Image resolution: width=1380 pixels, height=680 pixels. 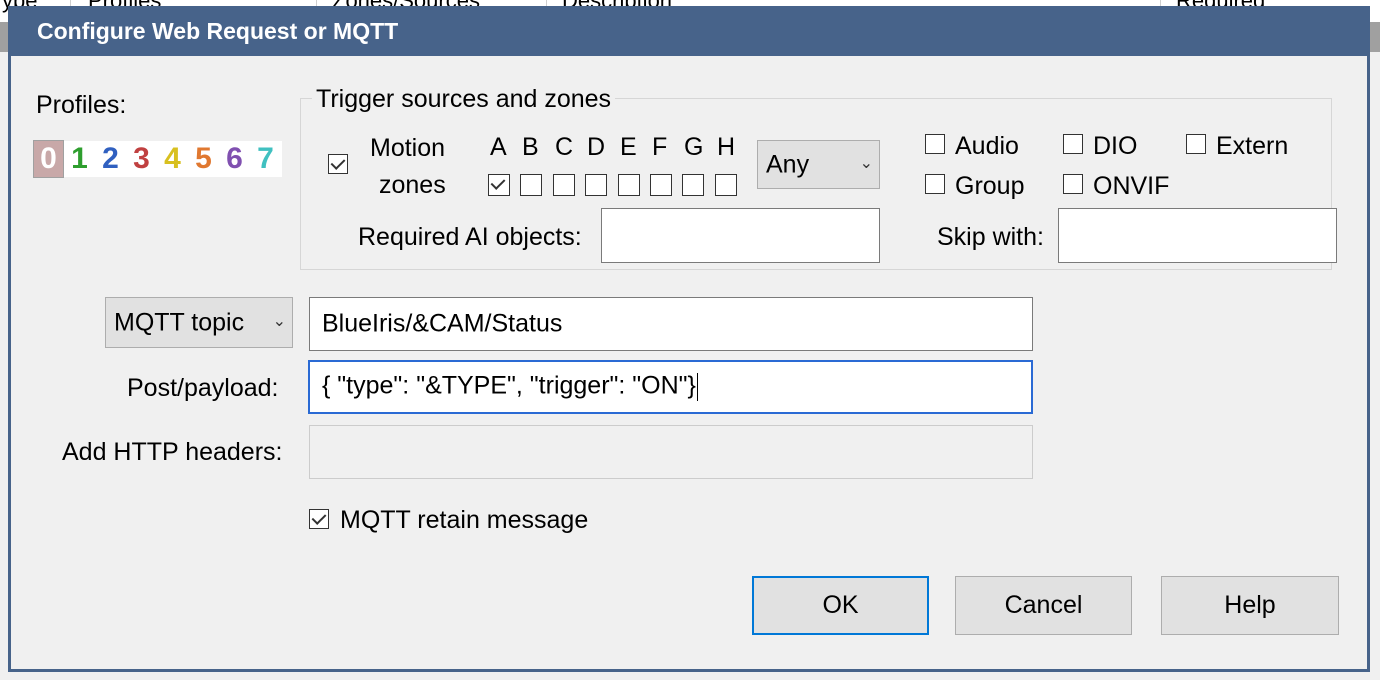 I want to click on zone-e-checkbox, so click(x=629, y=185).